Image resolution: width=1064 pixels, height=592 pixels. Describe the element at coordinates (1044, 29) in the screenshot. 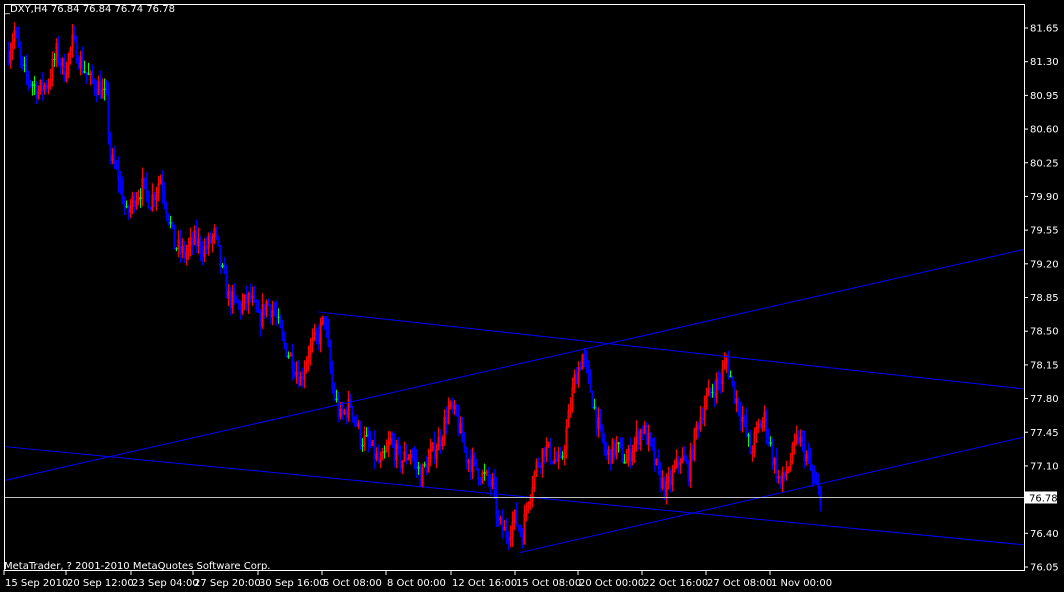

I see `y-tick-label: 81.65` at that location.